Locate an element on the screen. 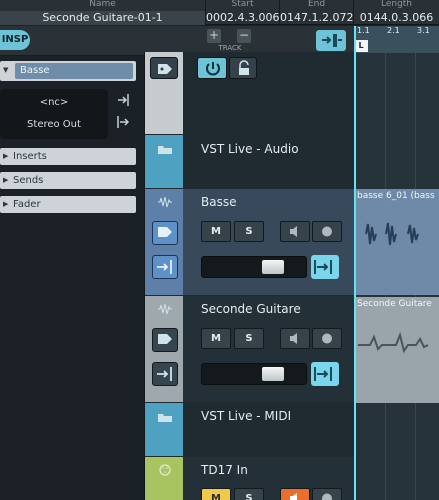 This screenshot has height=500, width=439. audio-event-basse: basse 6_01 (bass is located at coordinates (397, 242).